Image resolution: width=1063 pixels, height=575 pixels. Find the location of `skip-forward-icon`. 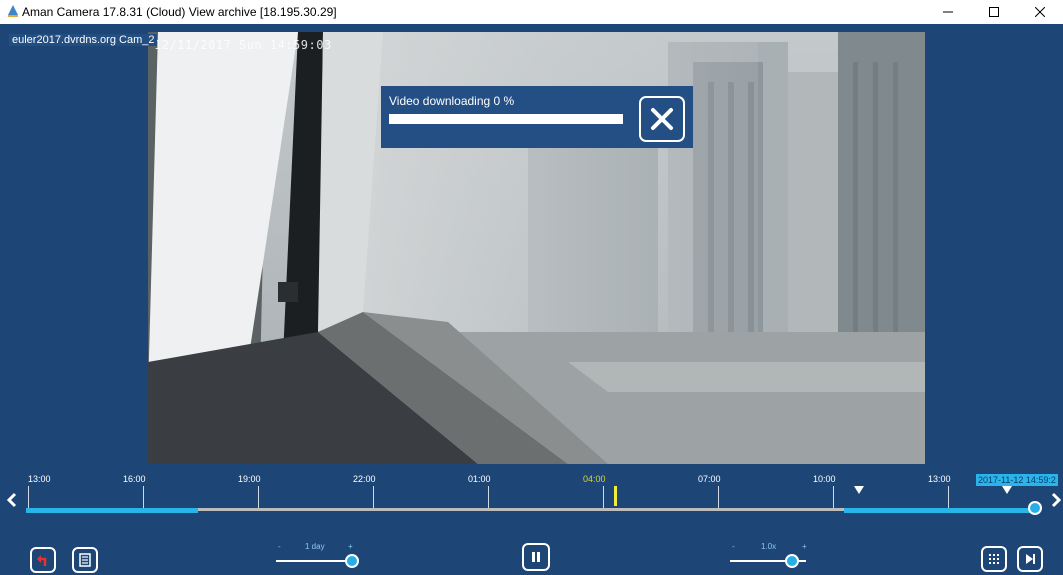

skip-forward-icon is located at coordinates (1030, 559).